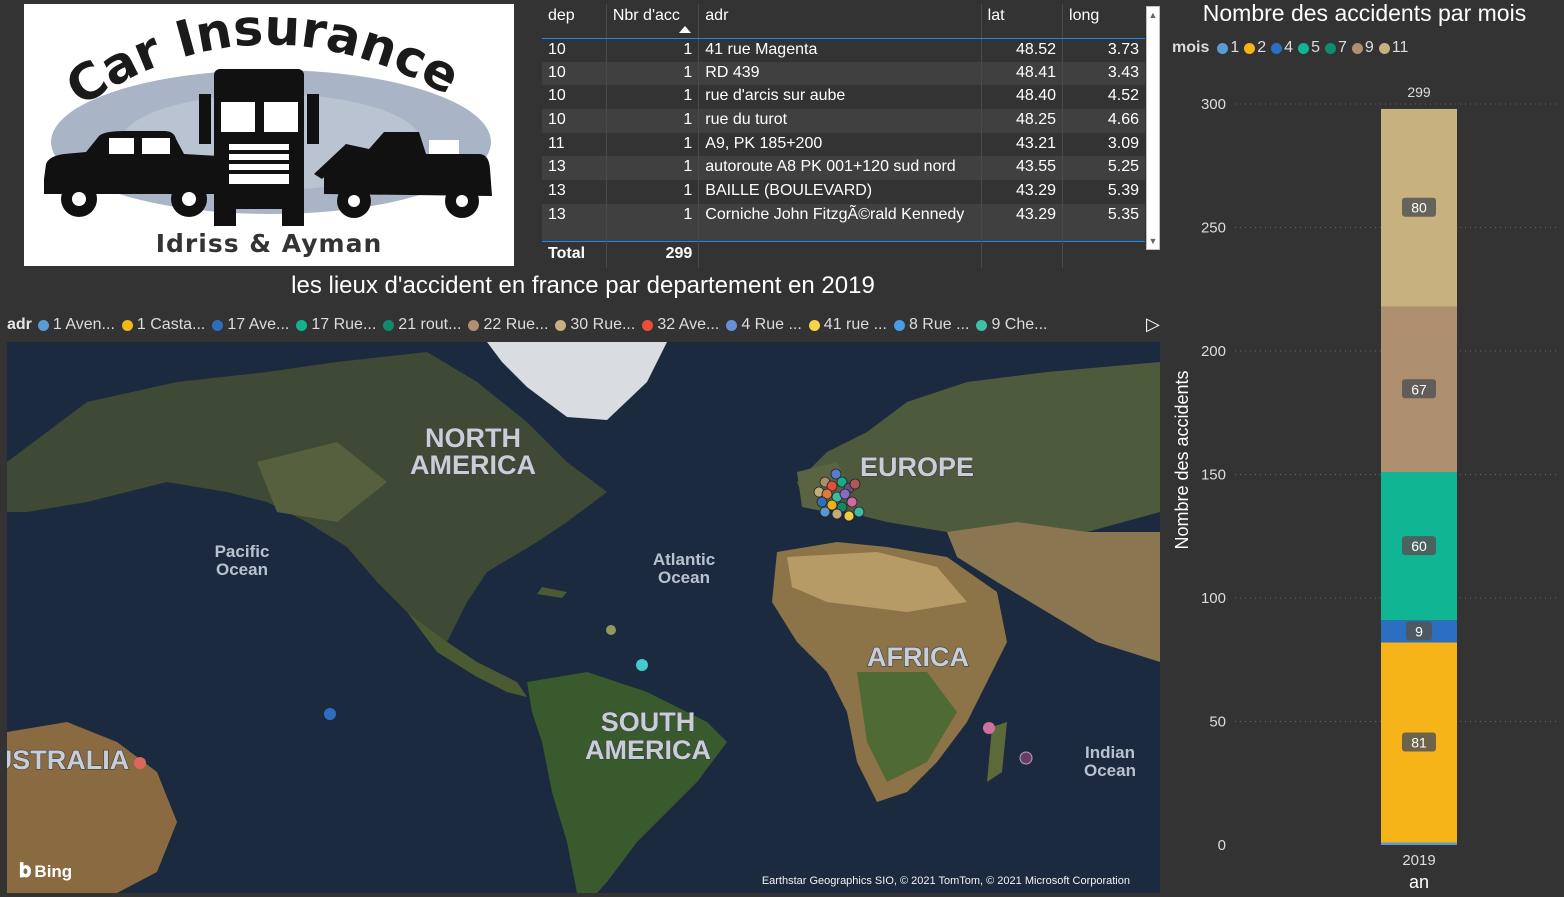  I want to click on table-row: 10 1 41 rue Magenta 48.52 3.73, so click(843, 50).